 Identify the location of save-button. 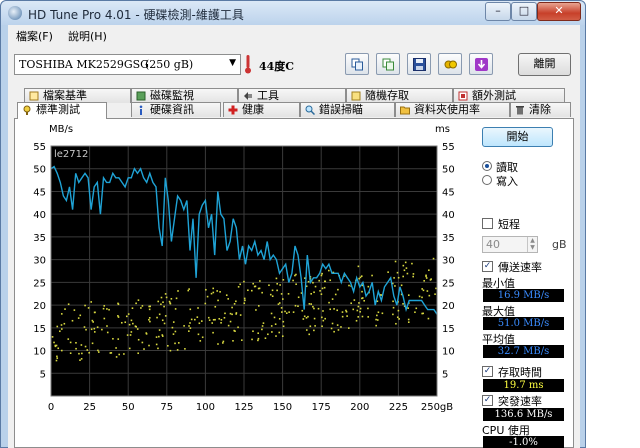
(419, 64).